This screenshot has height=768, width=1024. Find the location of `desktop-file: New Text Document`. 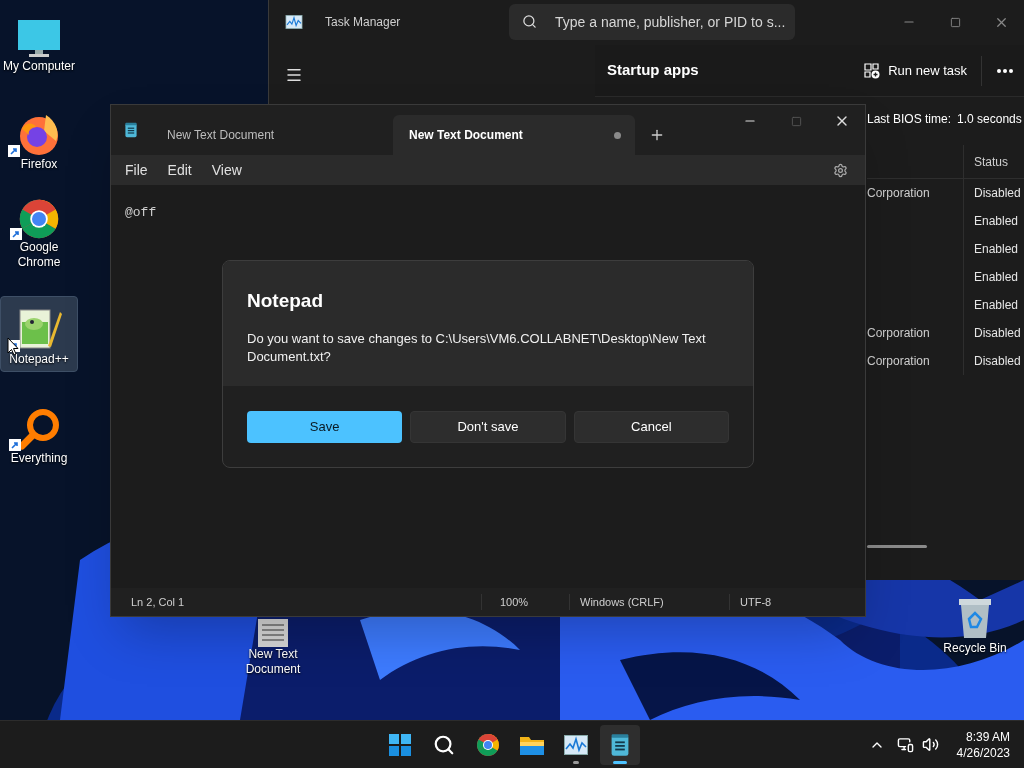

desktop-file: New Text Document is located at coordinates (273, 648).